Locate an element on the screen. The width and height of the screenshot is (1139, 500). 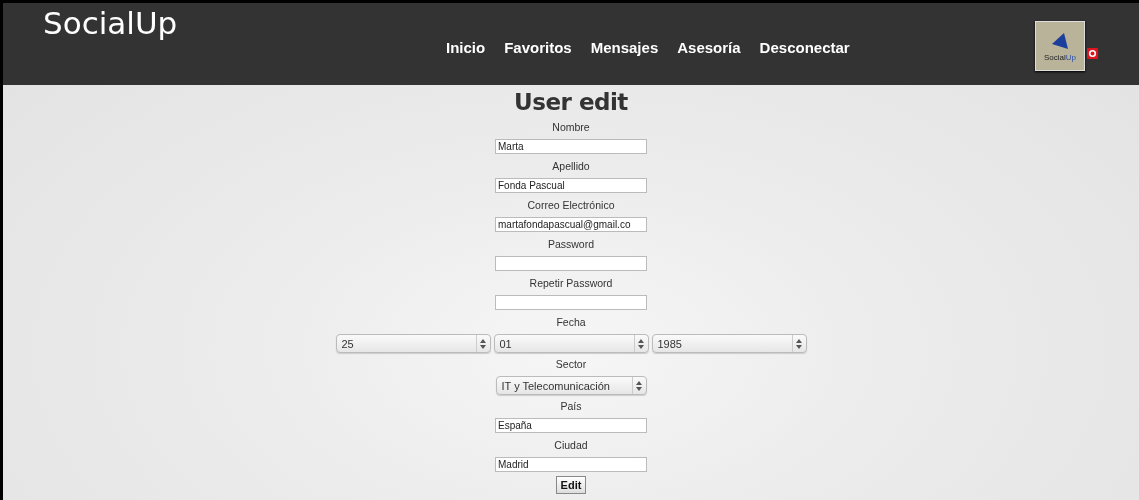
field-label: Repetir Password is located at coordinates (571, 283).